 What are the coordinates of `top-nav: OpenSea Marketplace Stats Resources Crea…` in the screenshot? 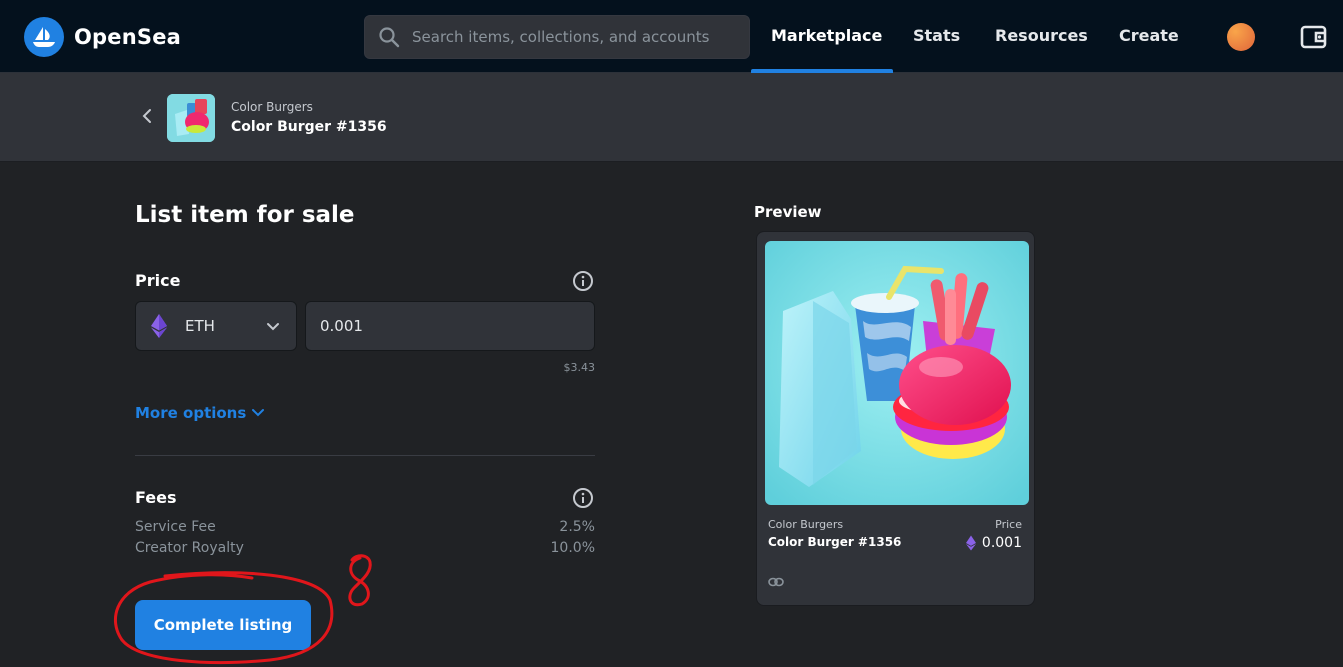 It's located at (671, 36).